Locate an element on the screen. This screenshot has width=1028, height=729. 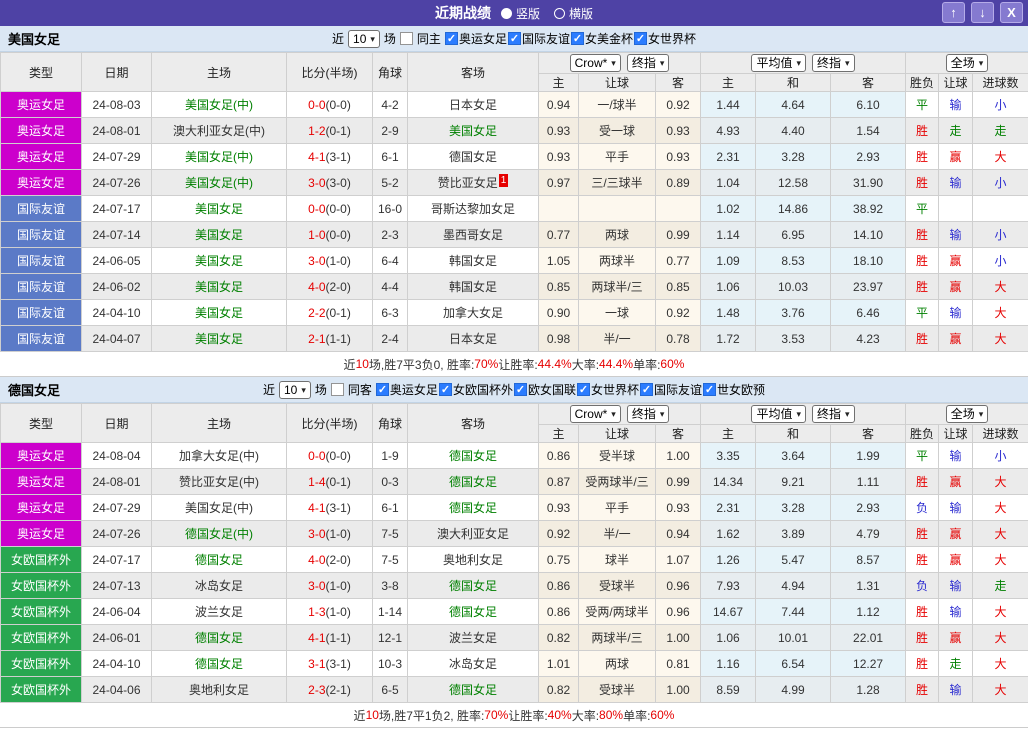
away-team-name: 加拿大女足 is located at coordinates (472, 313).